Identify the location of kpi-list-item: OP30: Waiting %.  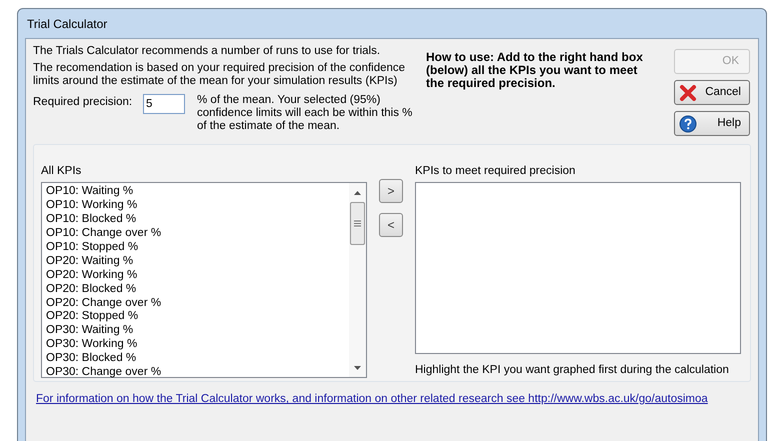
(197, 331).